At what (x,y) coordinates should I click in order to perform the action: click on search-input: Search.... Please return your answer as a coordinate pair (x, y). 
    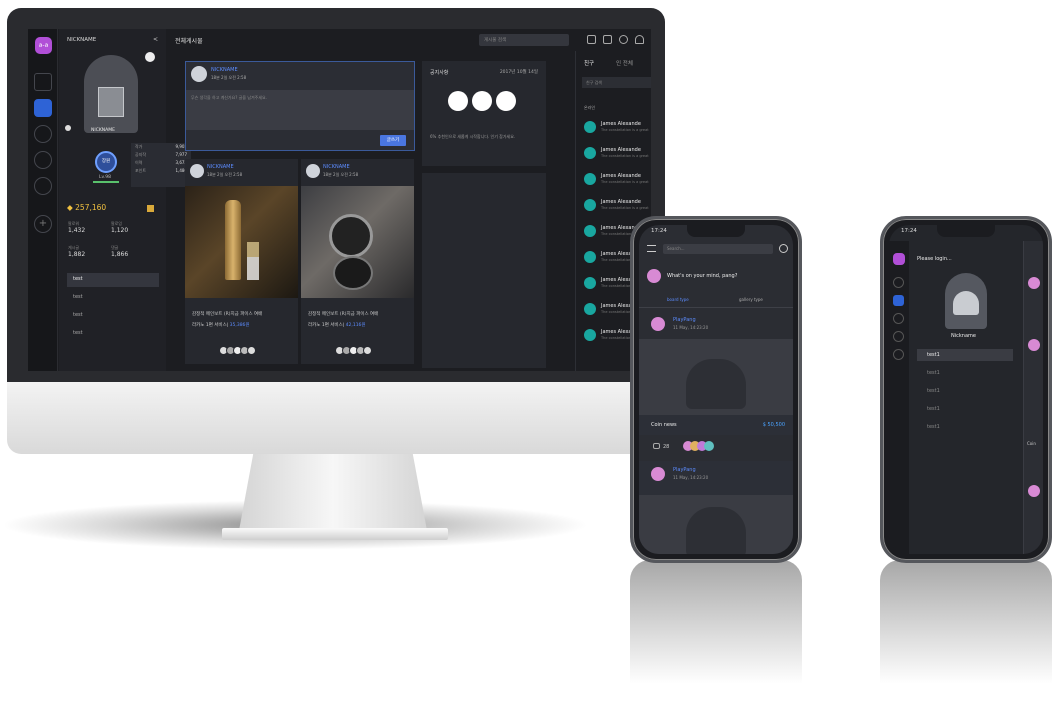
    Looking at the image, I should click on (718, 249).